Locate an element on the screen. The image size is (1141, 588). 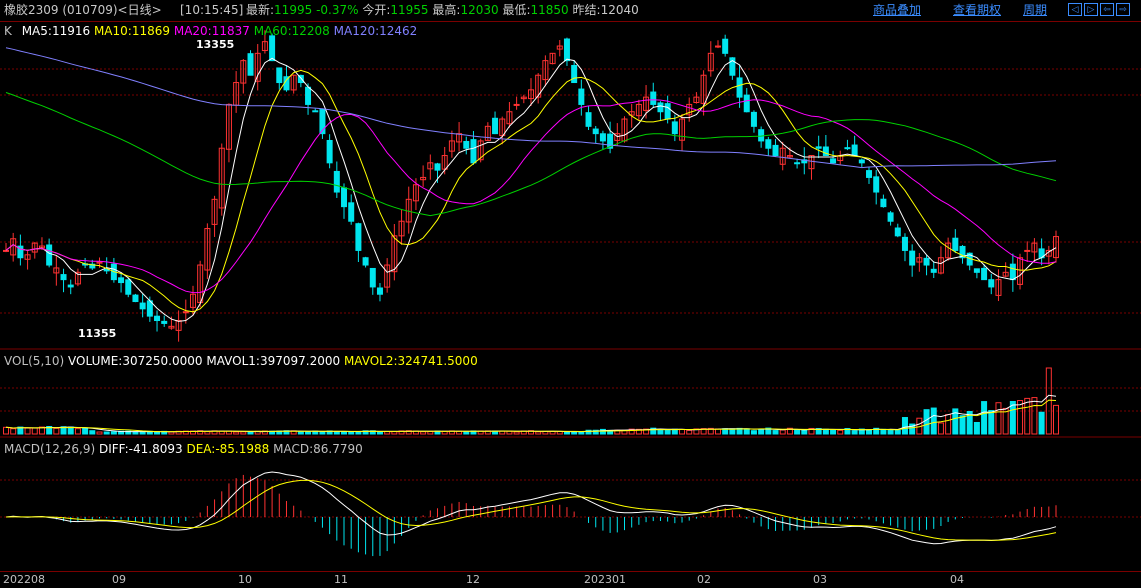
ma20-value: MA20:11837 is located at coordinates (211, 31).